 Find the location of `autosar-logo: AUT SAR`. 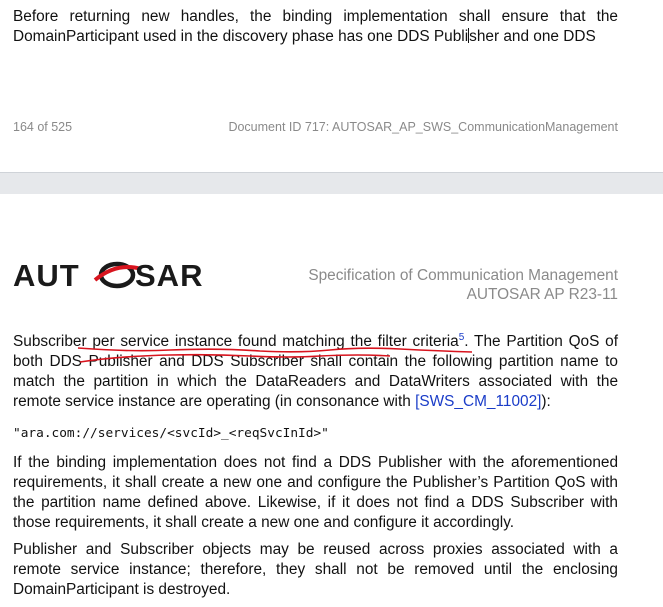

autosar-logo: AUT SAR is located at coordinates (108, 275).